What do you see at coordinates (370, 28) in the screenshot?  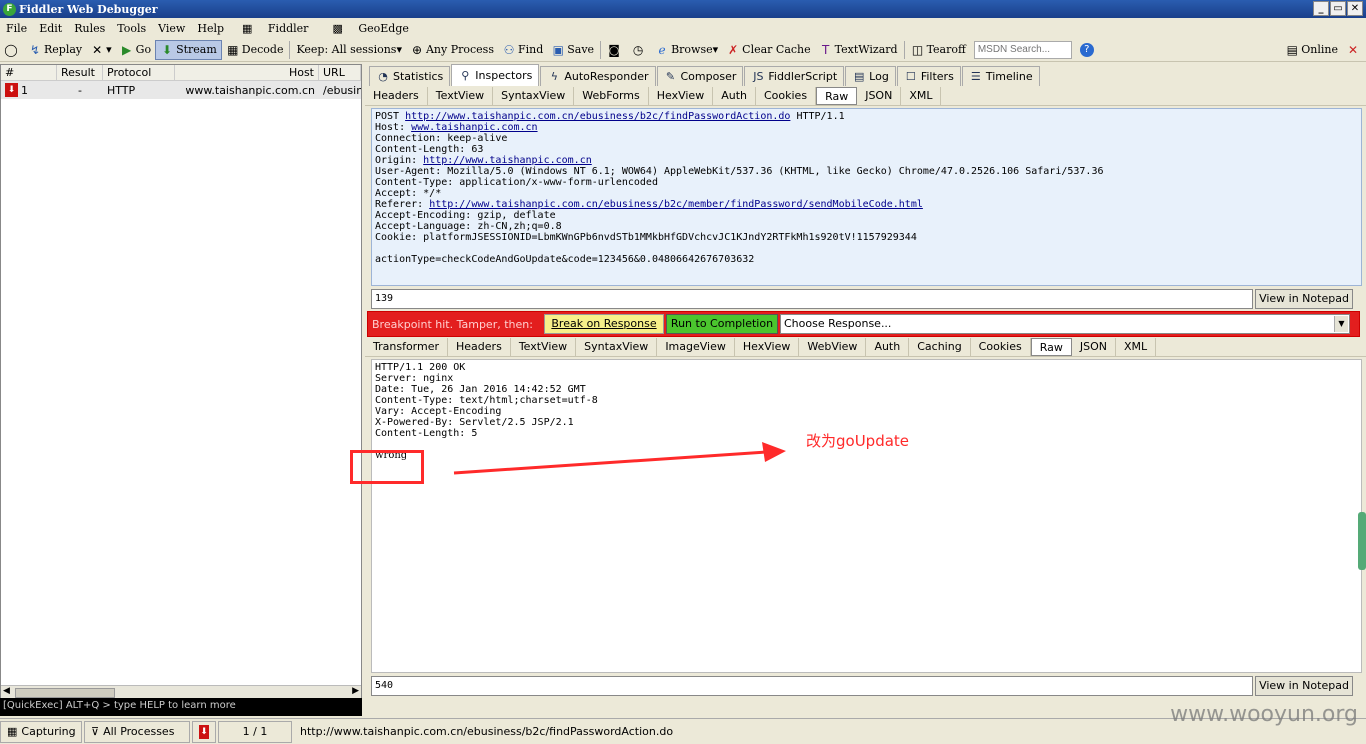 I see `menu-geoedge: ▩ GeoEdge` at bounding box center [370, 28].